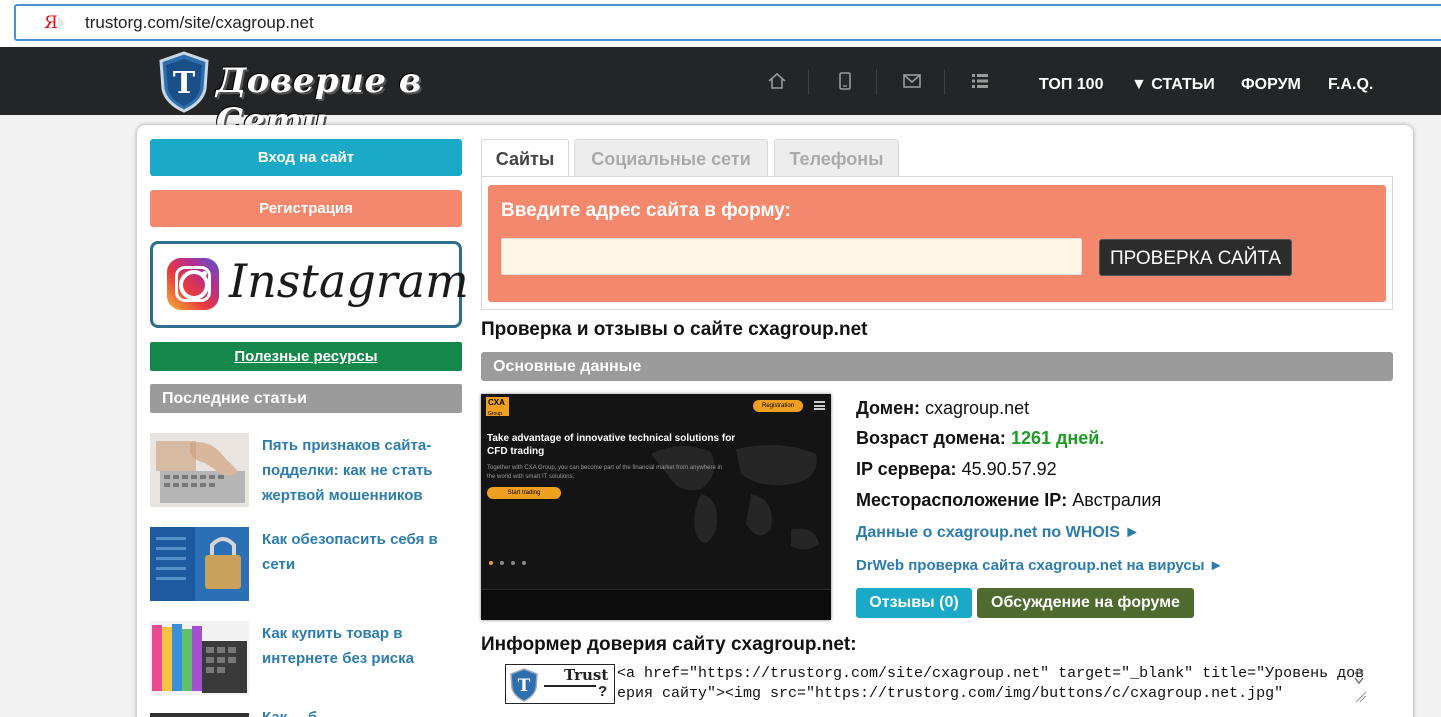  Describe the element at coordinates (669, 644) in the screenshot. I see `informer-heading: Информер доверия сайту cxagroup.net:` at that location.